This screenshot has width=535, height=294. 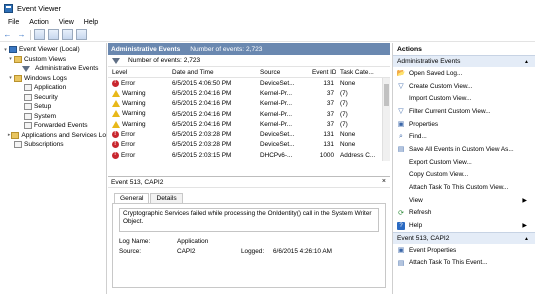 What do you see at coordinates (212, 72) in the screenshot?
I see `column-date: Date and Time` at bounding box center [212, 72].